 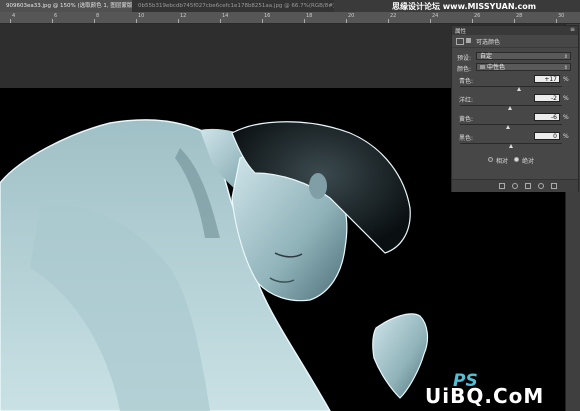 What do you see at coordinates (547, 136) in the screenshot?
I see `slider-value-input: 0` at bounding box center [547, 136].